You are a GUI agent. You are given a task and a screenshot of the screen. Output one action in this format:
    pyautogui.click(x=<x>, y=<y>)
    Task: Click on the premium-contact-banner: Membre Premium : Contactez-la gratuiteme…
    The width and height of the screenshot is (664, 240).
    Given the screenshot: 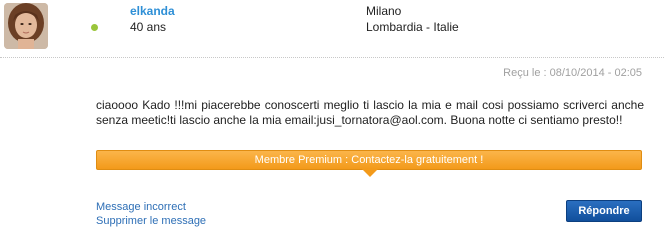 What is the action you would take?
    pyautogui.click(x=369, y=160)
    